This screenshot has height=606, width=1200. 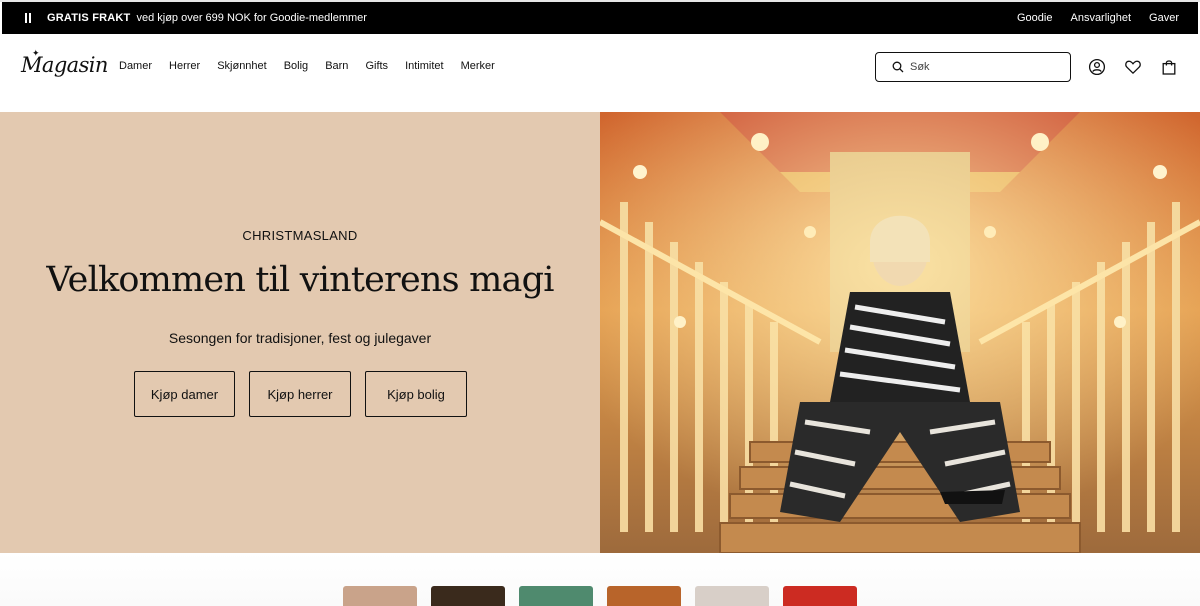 What do you see at coordinates (1097, 67) in the screenshot?
I see `account-icon` at bounding box center [1097, 67].